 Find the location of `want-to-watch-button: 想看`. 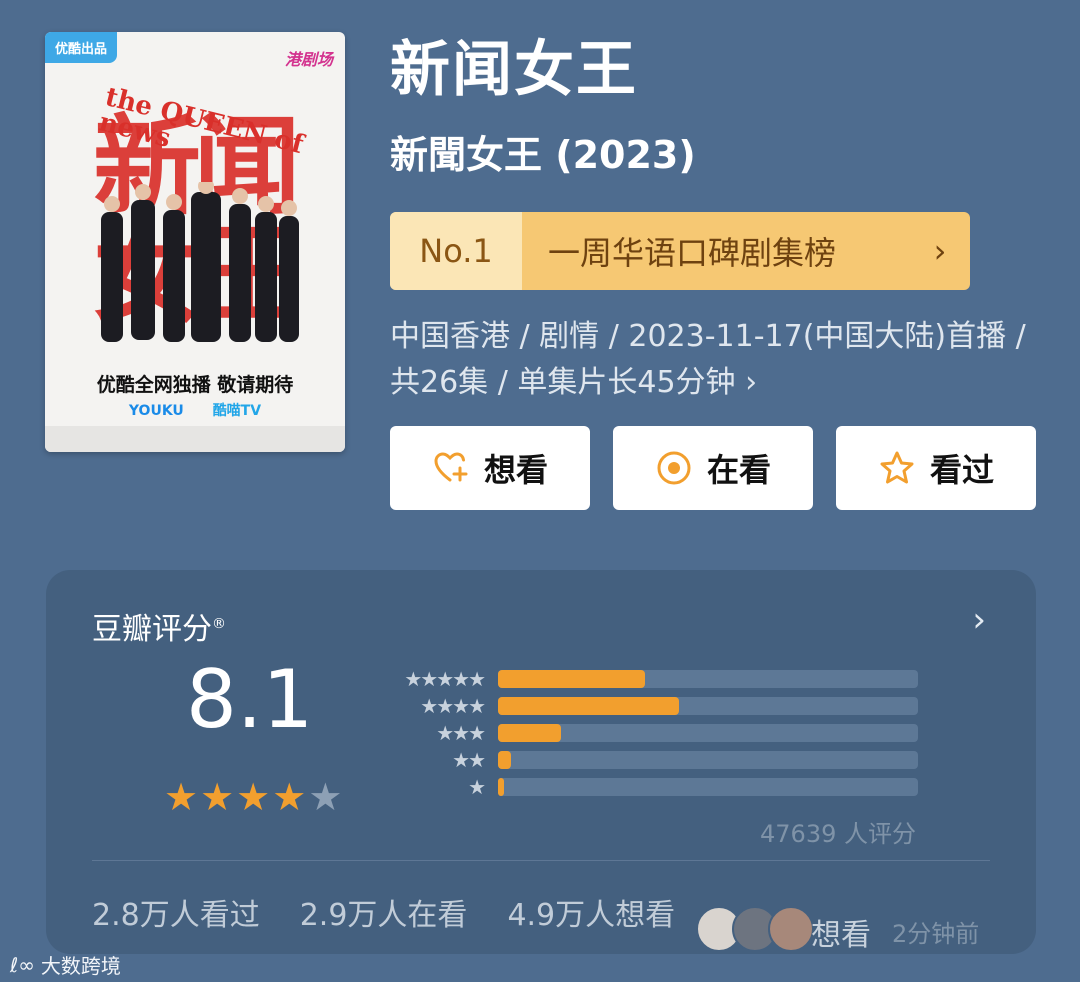

want-to-watch-button: 想看 is located at coordinates (490, 468).